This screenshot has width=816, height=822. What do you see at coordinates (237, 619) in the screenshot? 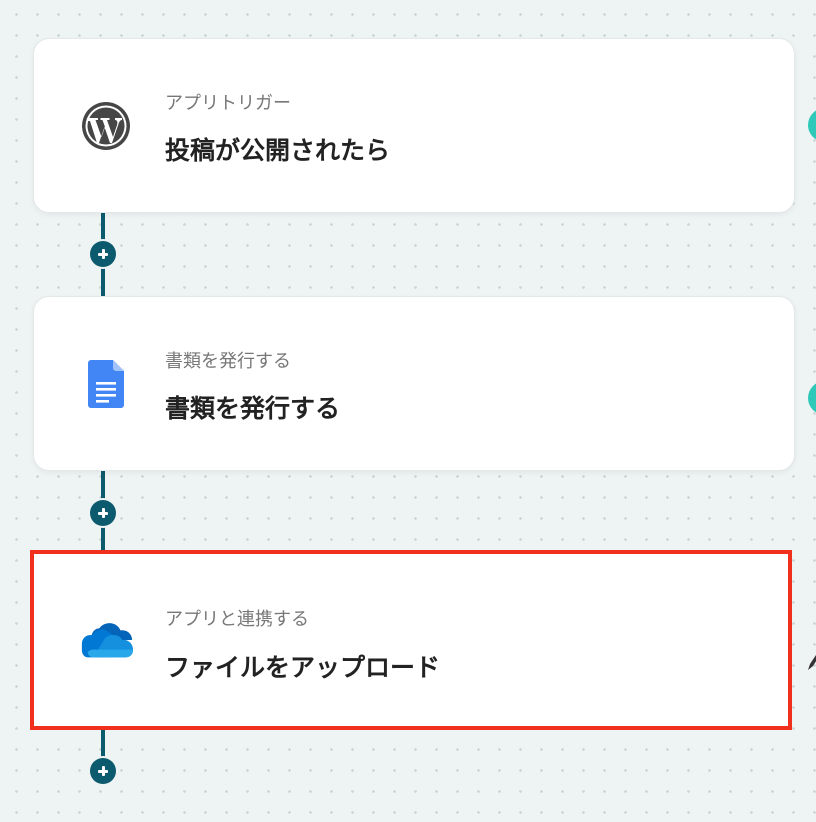
I see `step-subtitle: アプリと連携する` at bounding box center [237, 619].